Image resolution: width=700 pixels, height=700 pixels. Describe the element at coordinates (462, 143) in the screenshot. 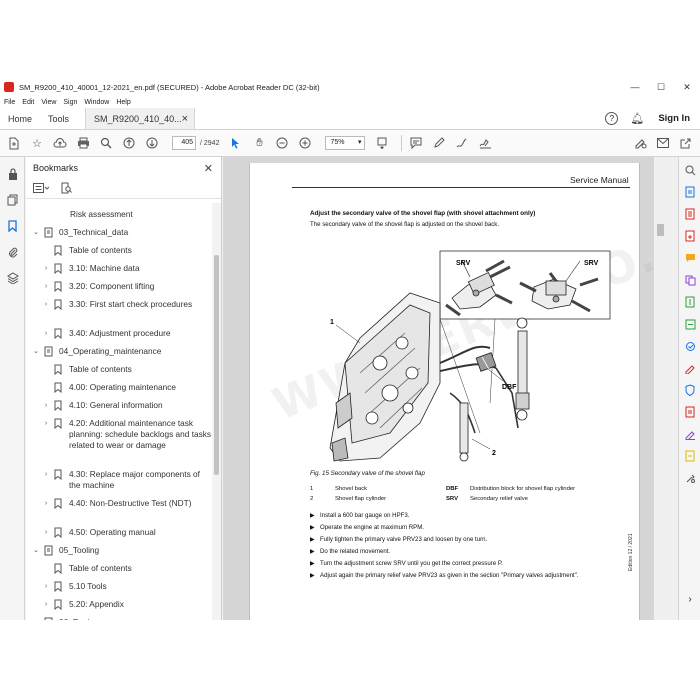

I see `draw-freehand-icon` at that location.